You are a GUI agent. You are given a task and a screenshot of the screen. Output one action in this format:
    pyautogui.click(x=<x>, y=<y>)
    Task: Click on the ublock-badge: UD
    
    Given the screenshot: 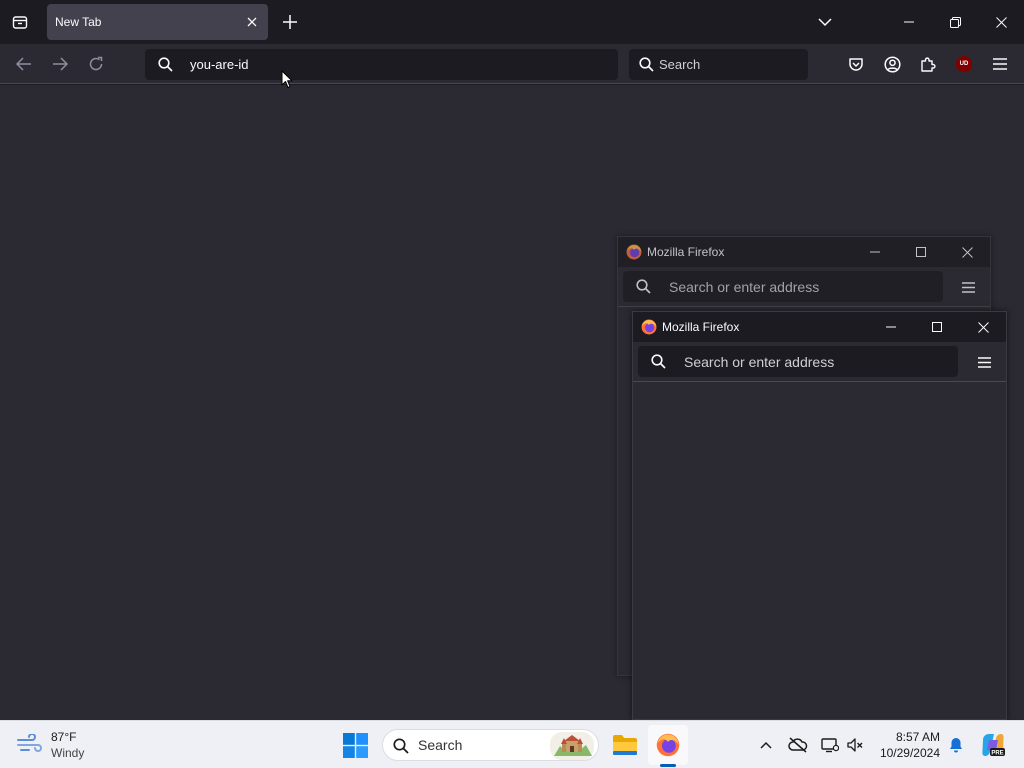 What is the action you would take?
    pyautogui.click(x=964, y=64)
    